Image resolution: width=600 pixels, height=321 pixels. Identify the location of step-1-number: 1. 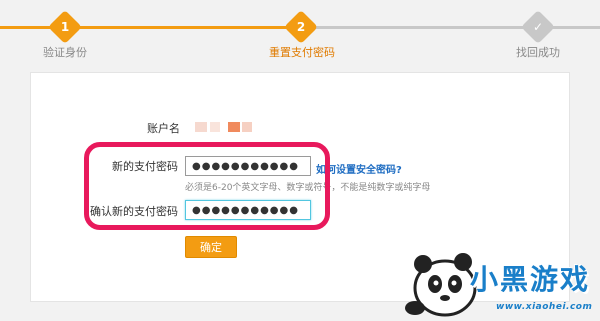
(65, 27).